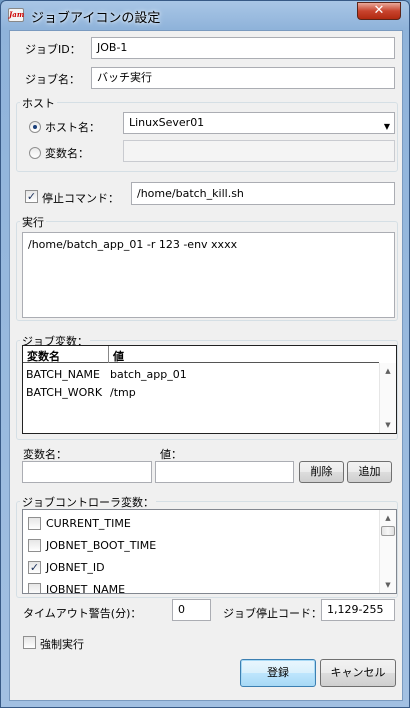 This screenshot has width=410, height=708. What do you see at coordinates (208, 275) in the screenshot?
I see `exec-command-textarea: /home/batch_app_01 -r 123 -env xxxx` at bounding box center [208, 275].